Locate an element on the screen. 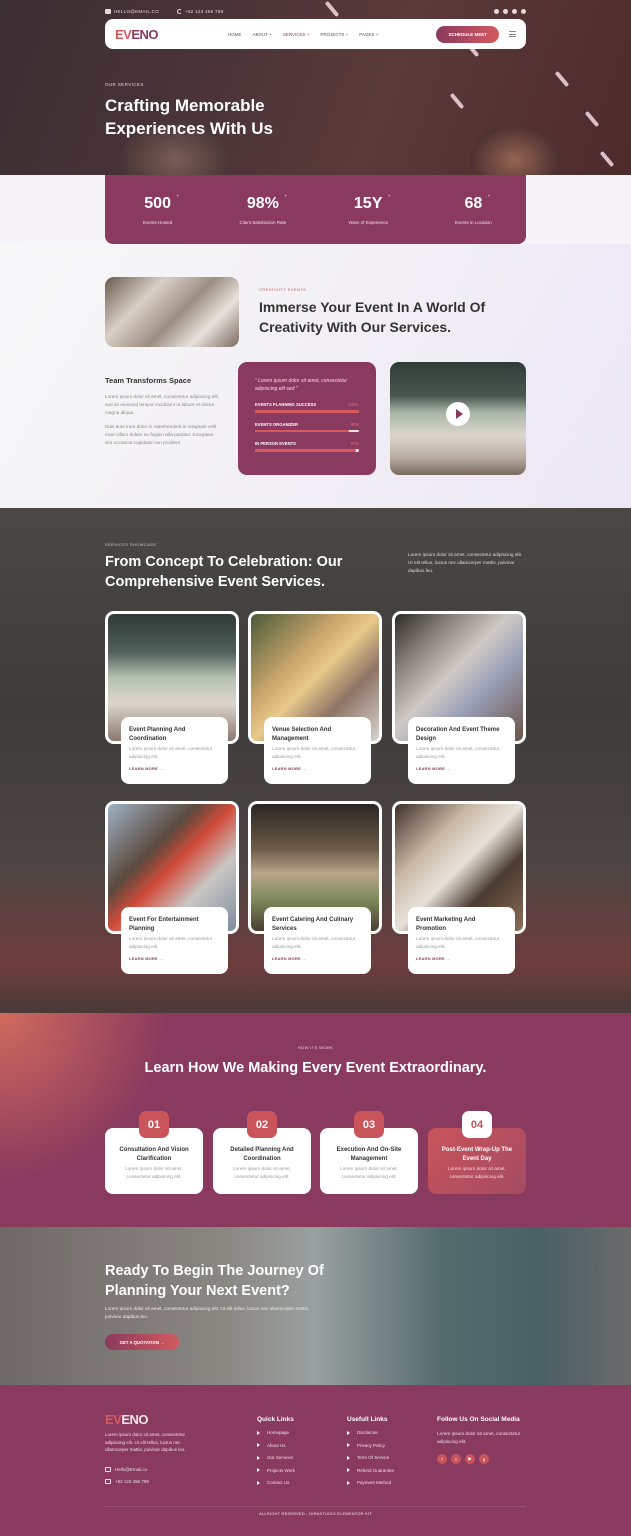 The image size is (631, 1536). get-quotation-button: GET A QUOTATION → is located at coordinates (142, 1342).